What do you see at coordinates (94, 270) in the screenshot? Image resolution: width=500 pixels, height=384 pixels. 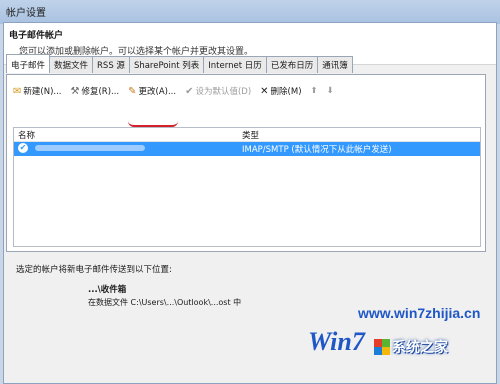 I see `delivery-label: 选定的帐户将新电子邮件传送到以下位置:` at bounding box center [94, 270].